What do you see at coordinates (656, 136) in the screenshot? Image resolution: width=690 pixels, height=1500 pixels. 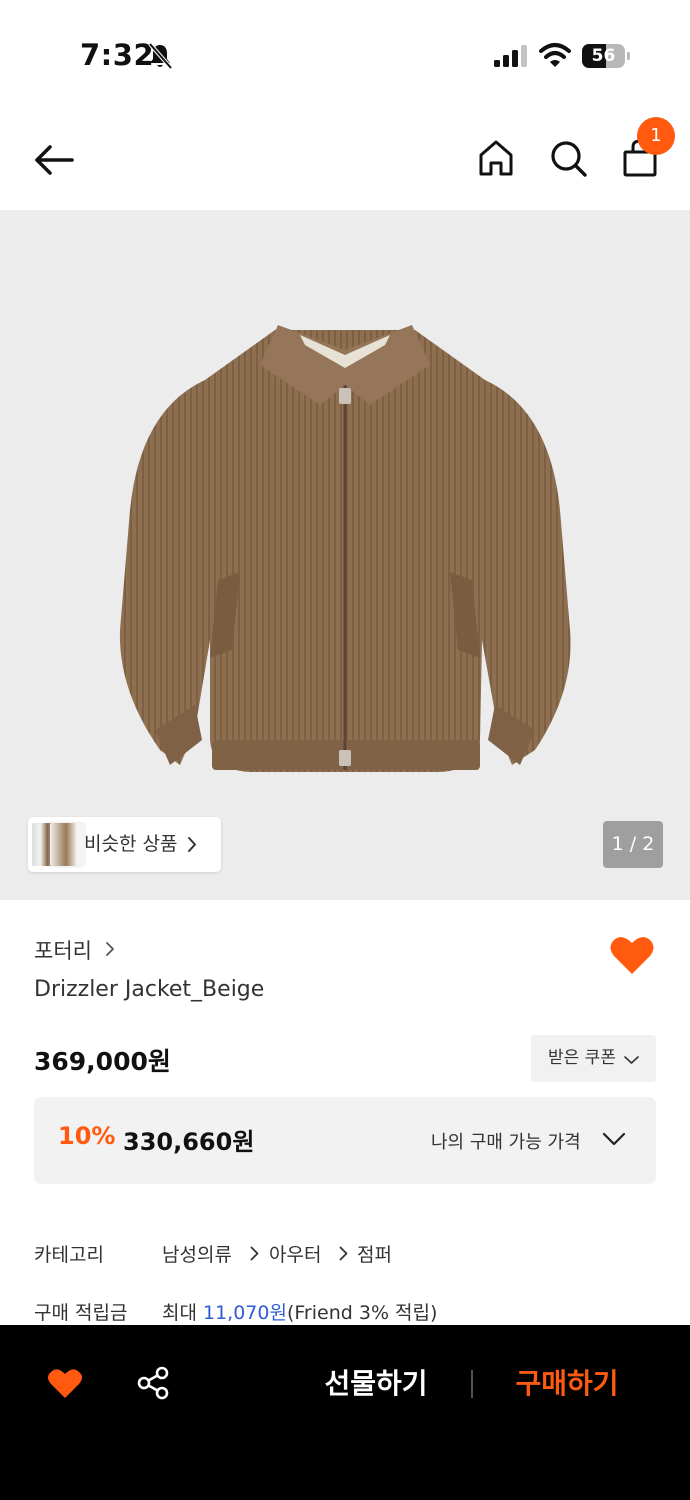 I see `cart-count-badge: 1` at bounding box center [656, 136].